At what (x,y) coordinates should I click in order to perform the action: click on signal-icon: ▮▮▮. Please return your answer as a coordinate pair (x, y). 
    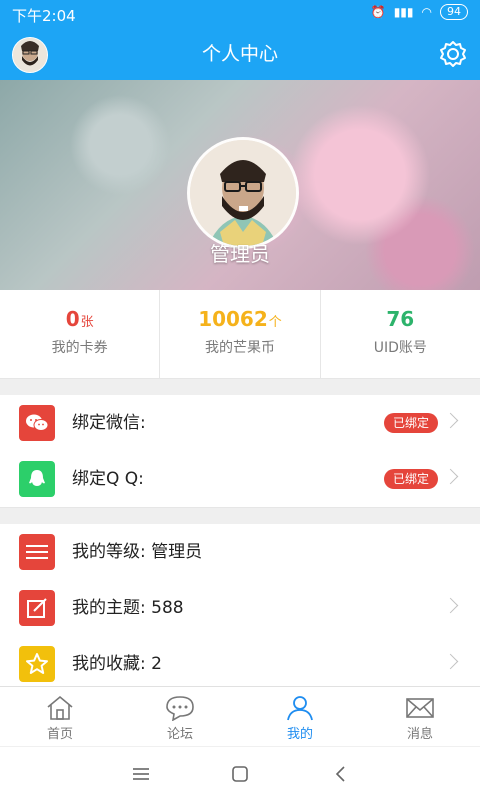
    Looking at the image, I should click on (403, 12).